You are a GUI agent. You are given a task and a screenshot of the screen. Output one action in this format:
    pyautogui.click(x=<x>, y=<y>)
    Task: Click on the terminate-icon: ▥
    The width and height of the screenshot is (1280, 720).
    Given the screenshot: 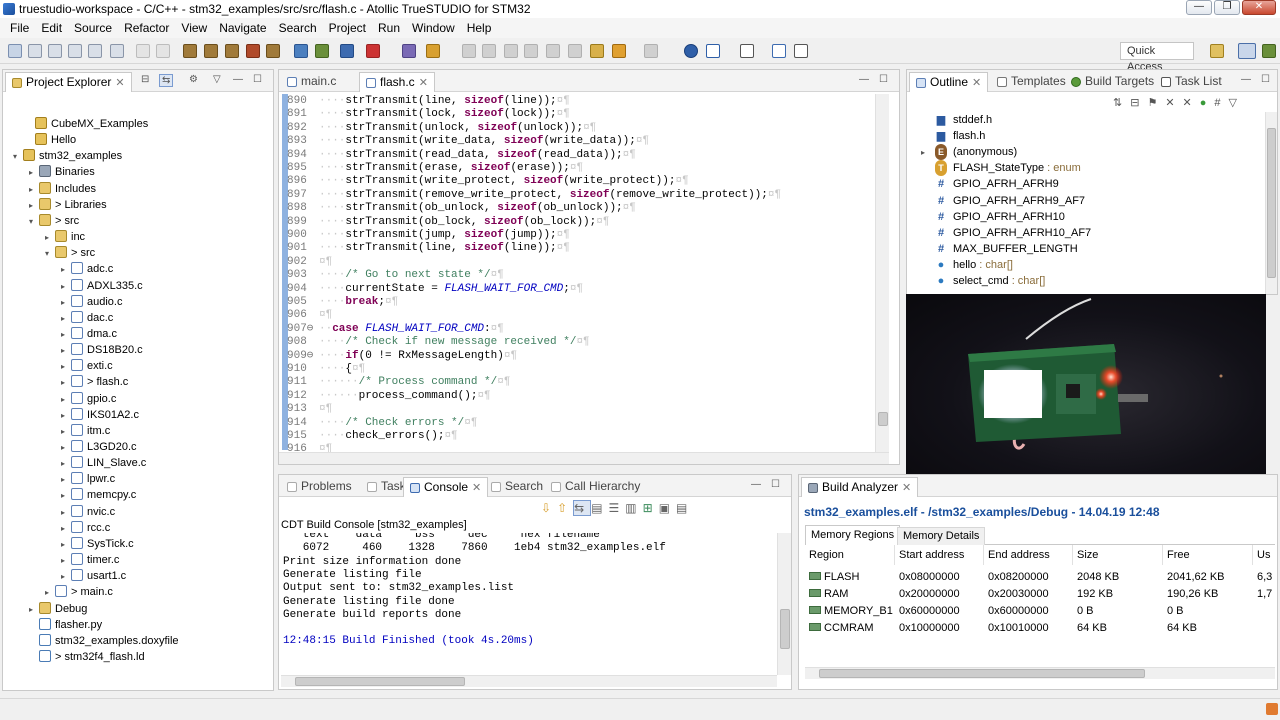 What is the action you would take?
    pyautogui.click(x=633, y=508)
    